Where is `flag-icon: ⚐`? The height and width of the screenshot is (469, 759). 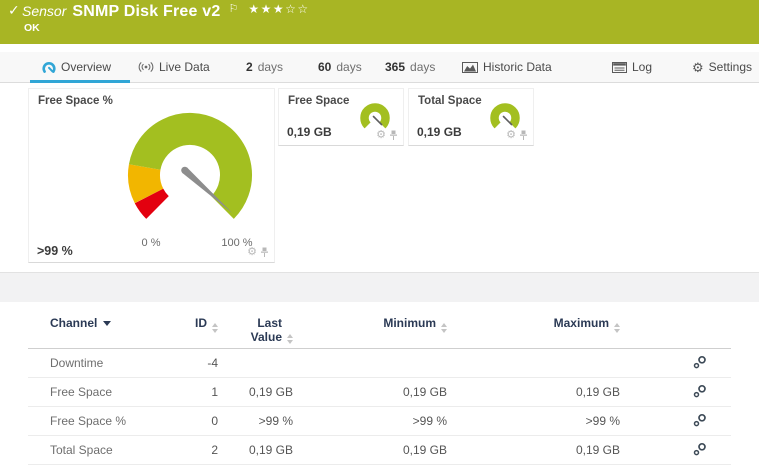
flag-icon: ⚐ is located at coordinates (233, 8).